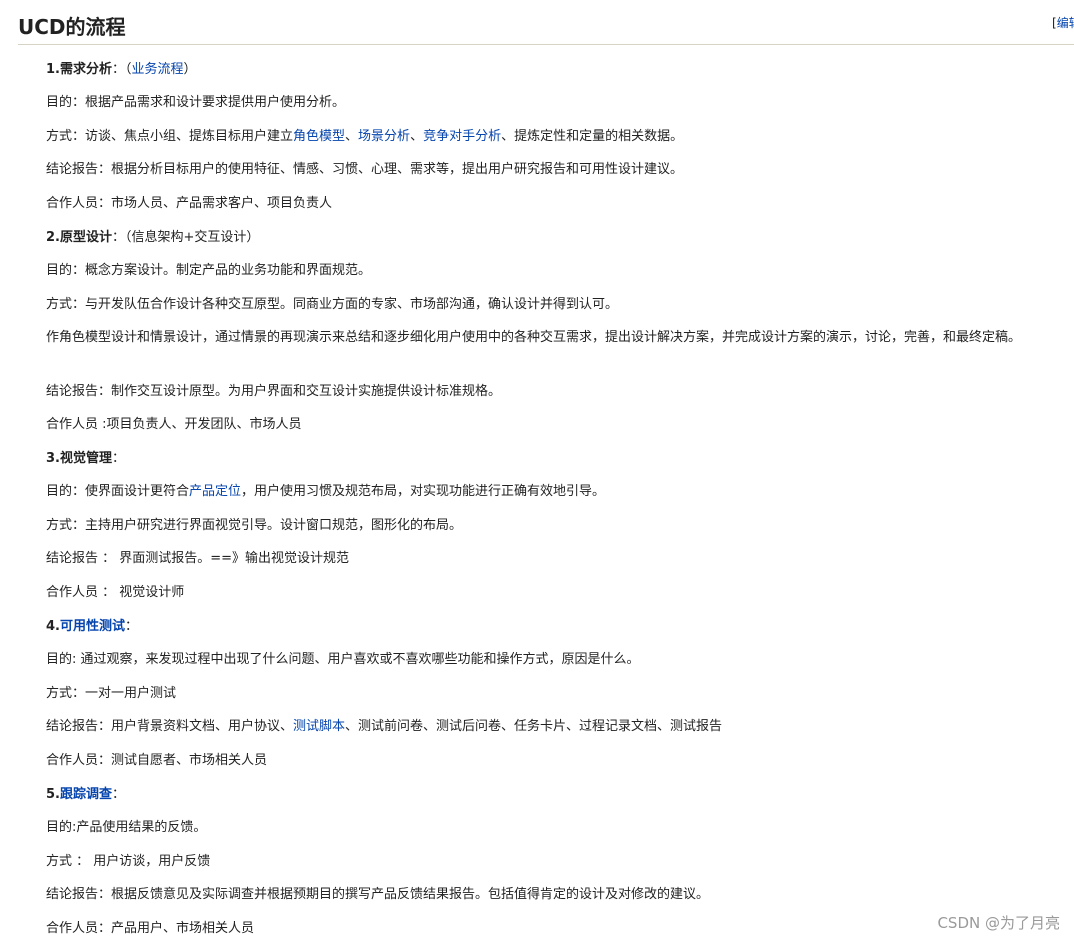 This screenshot has width=1074, height=940. What do you see at coordinates (72, 27) in the screenshot?
I see `page-title: UCD的流程` at bounding box center [72, 27].